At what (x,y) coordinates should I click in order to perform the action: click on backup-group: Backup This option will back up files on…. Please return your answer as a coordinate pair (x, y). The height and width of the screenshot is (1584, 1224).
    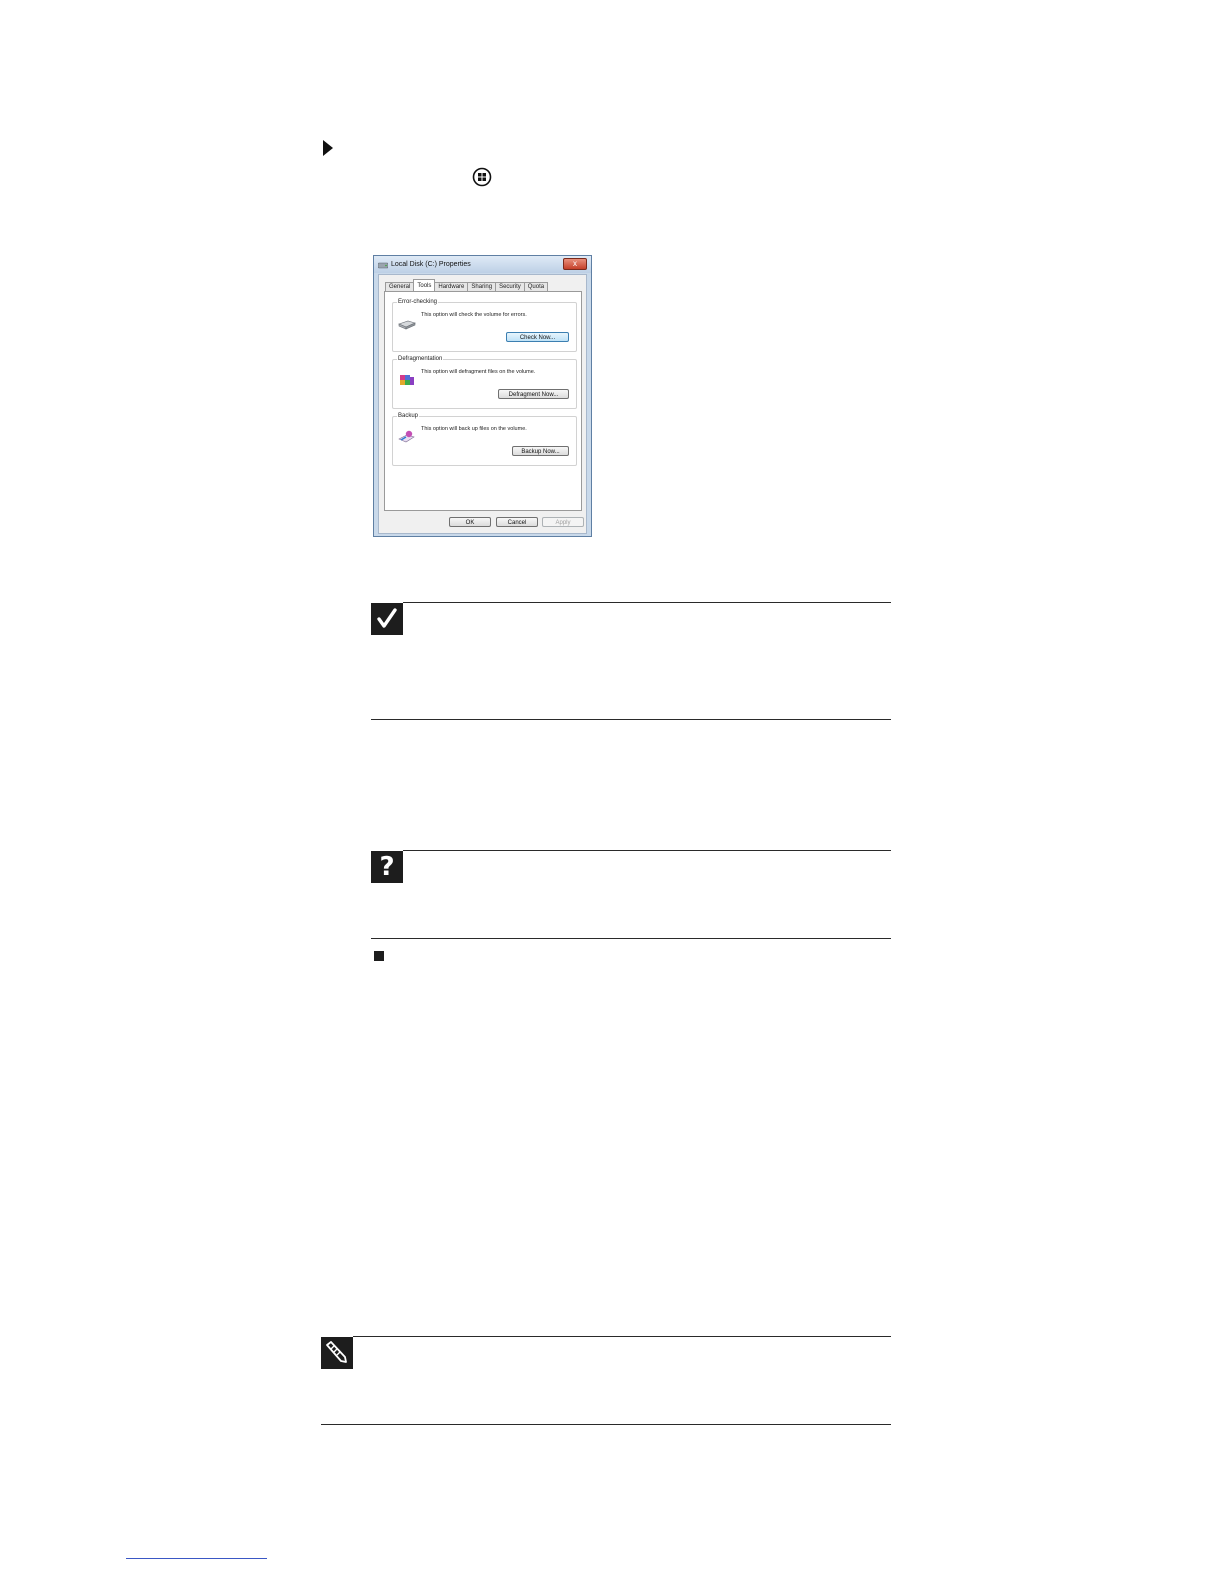
    Looking at the image, I should click on (484, 439).